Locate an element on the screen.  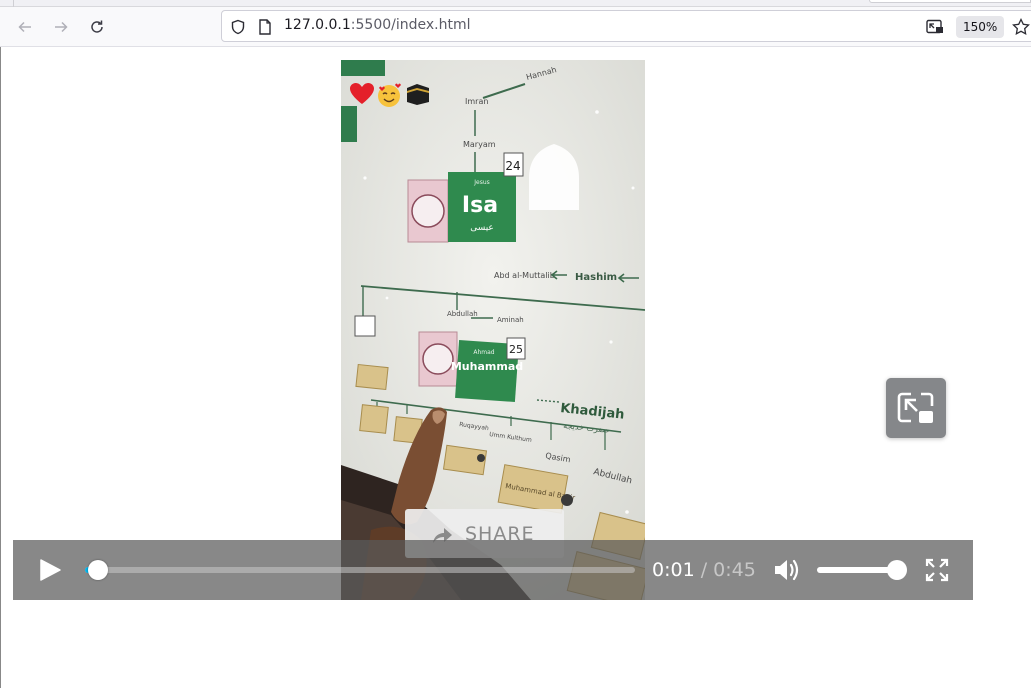
picture-in-picture-toggle is located at coordinates (916, 408).